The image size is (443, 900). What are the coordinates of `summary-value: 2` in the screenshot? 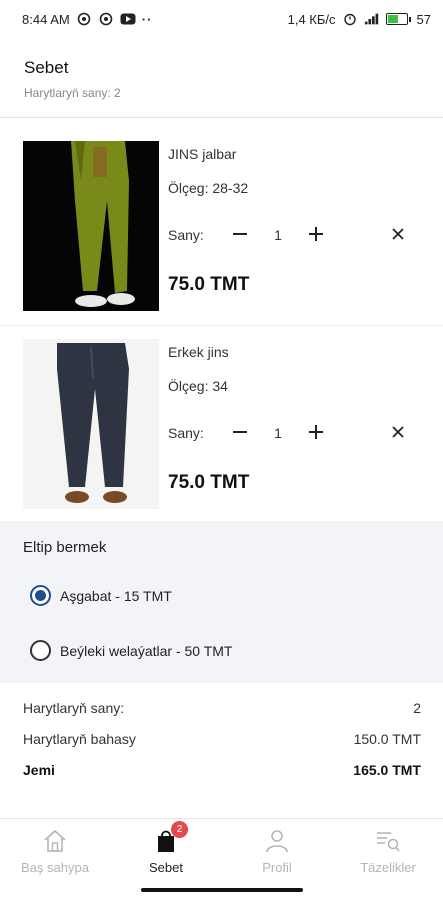 It's located at (417, 708).